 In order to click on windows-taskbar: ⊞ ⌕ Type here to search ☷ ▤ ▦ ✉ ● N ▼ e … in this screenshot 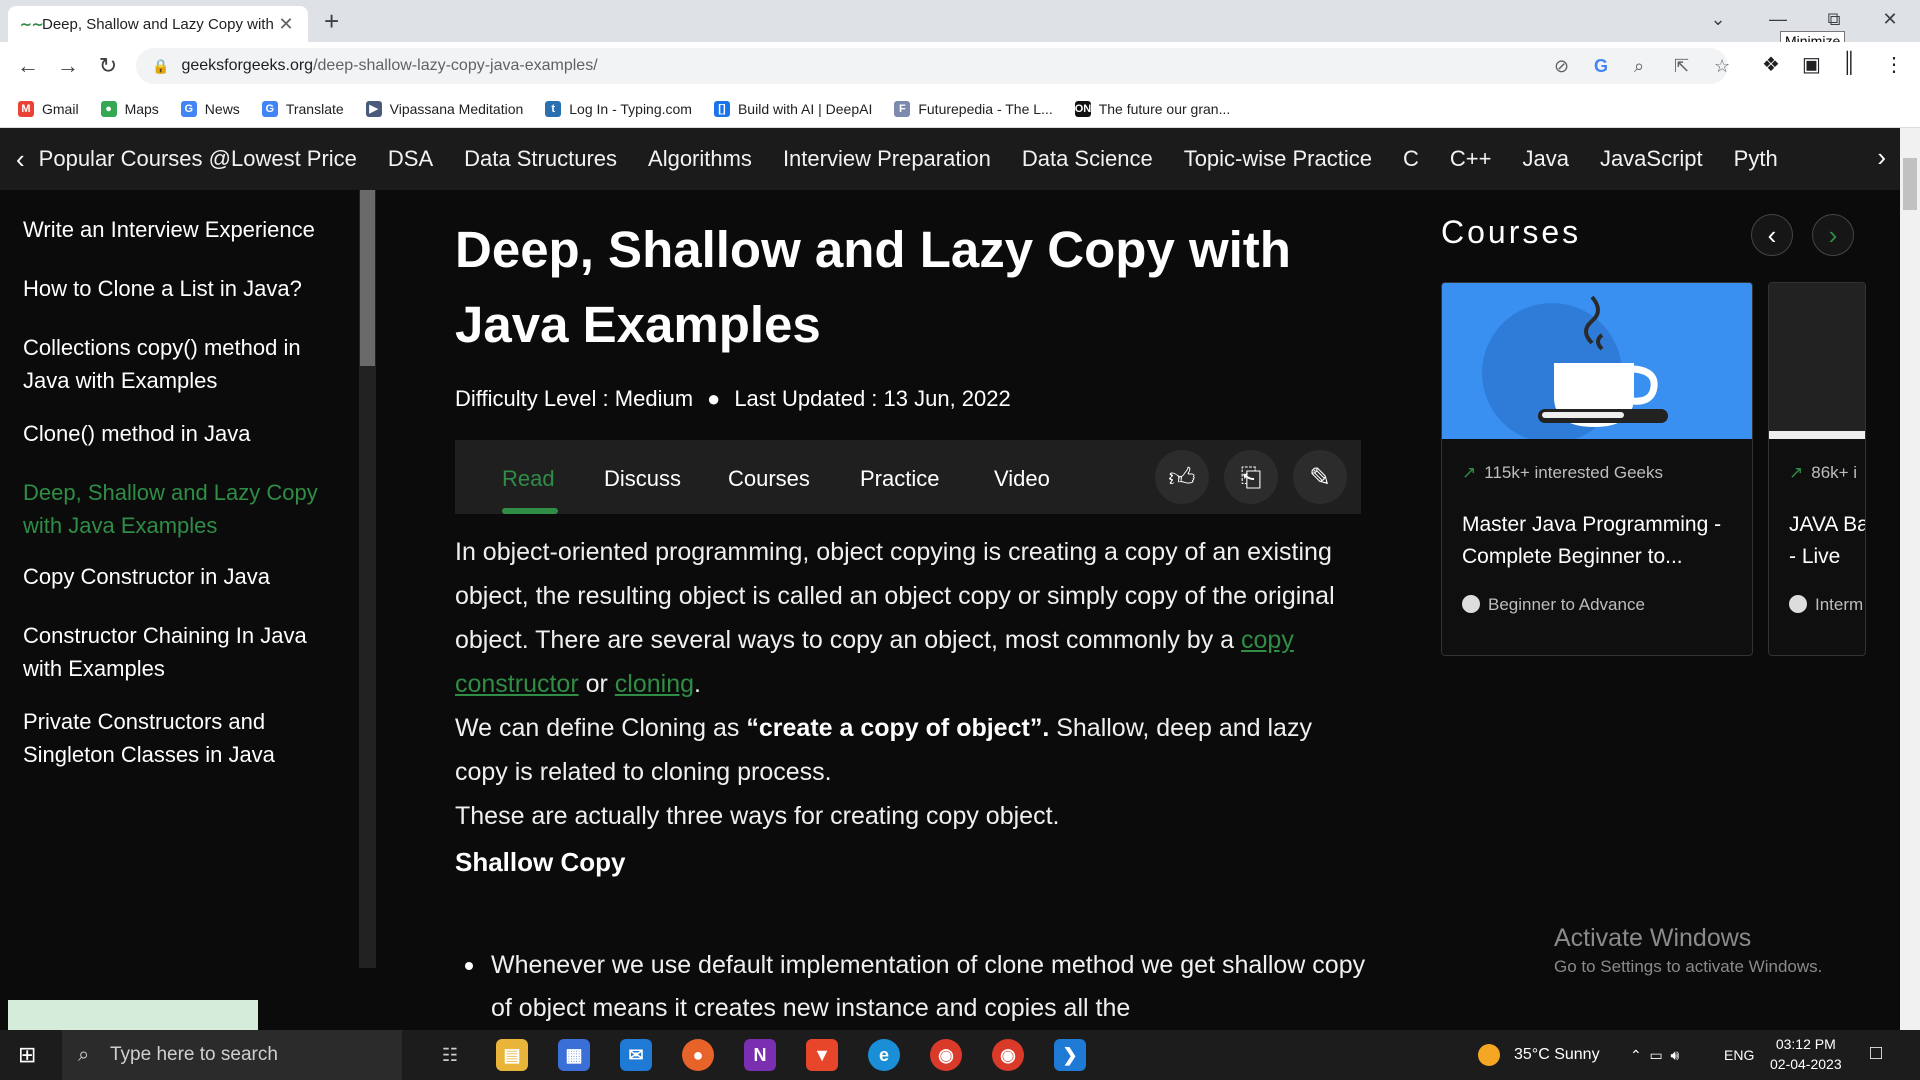, I will do `click(960, 1055)`.